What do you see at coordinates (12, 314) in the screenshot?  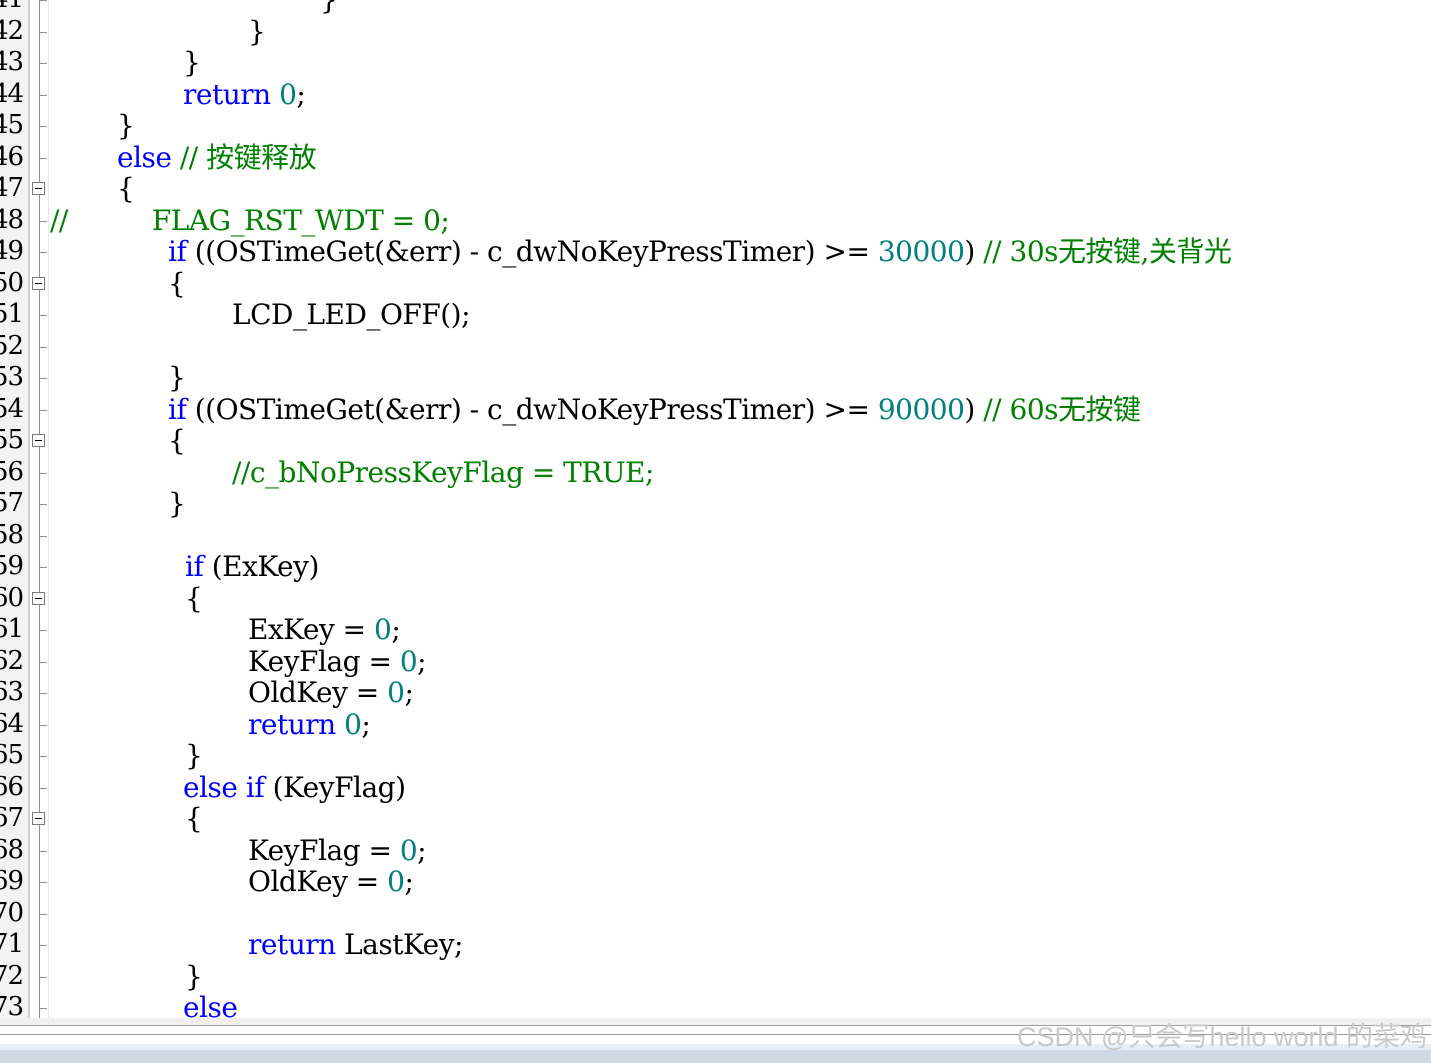 I see `line-number: 51` at bounding box center [12, 314].